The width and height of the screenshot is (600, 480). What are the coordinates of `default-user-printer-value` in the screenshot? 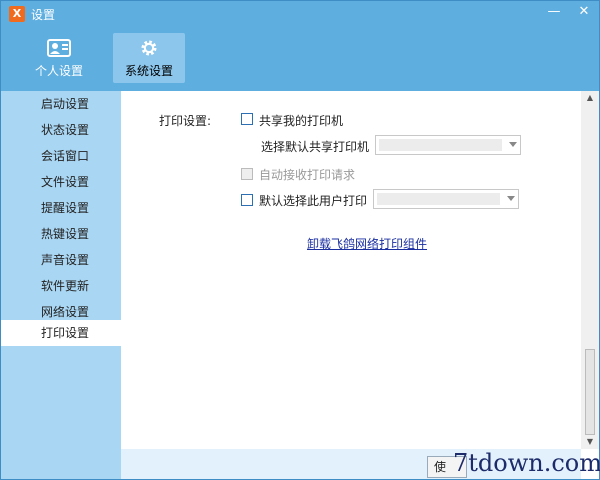 It's located at (438, 199).